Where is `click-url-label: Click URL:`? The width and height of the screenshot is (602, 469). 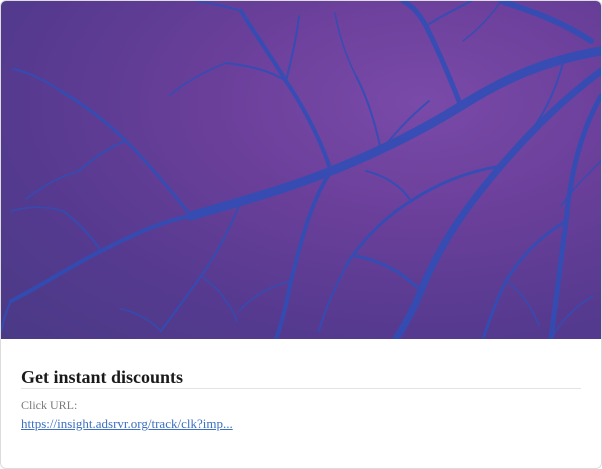
click-url-label: Click URL: is located at coordinates (49, 405).